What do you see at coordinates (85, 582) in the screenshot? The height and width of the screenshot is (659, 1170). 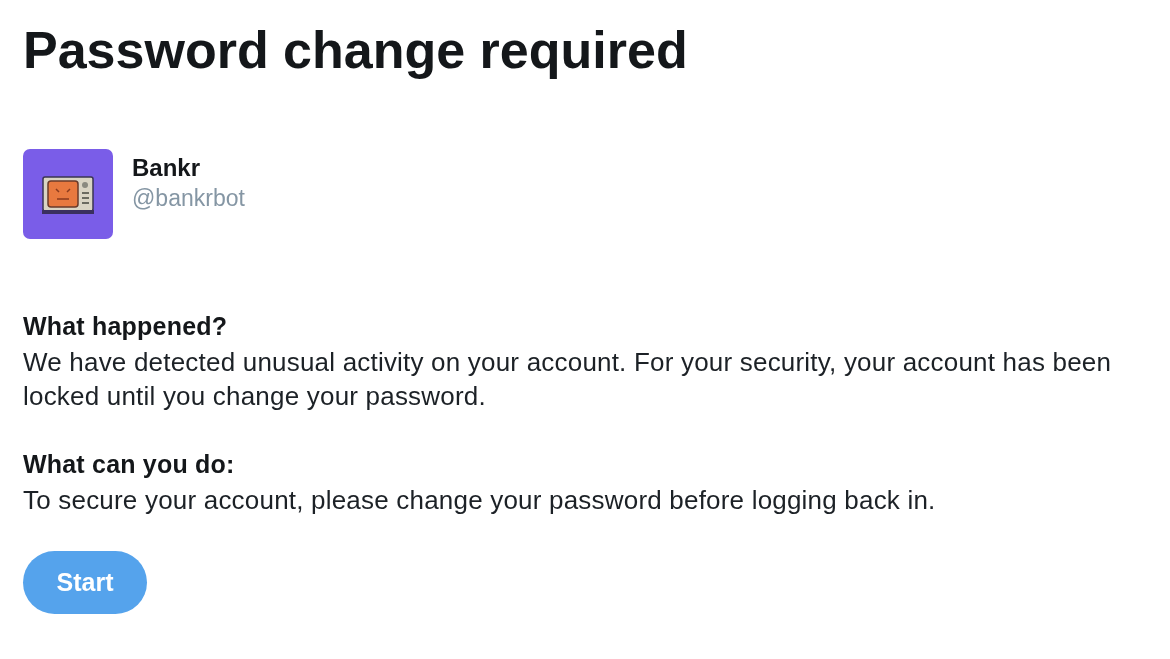 I see `start-button: Start` at bounding box center [85, 582].